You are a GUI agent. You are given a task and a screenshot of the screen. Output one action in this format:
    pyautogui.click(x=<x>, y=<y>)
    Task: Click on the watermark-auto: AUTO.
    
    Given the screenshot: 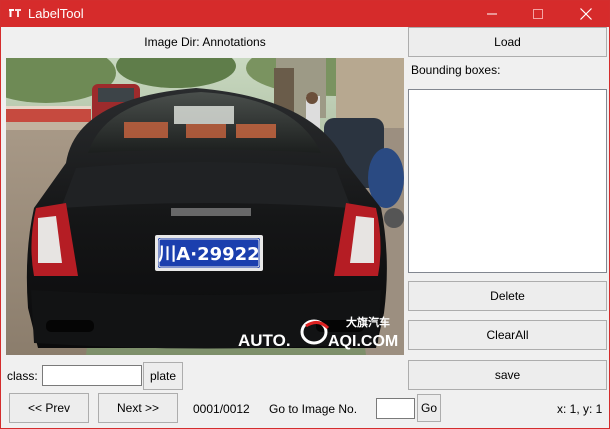 What is the action you would take?
    pyautogui.click(x=264, y=340)
    